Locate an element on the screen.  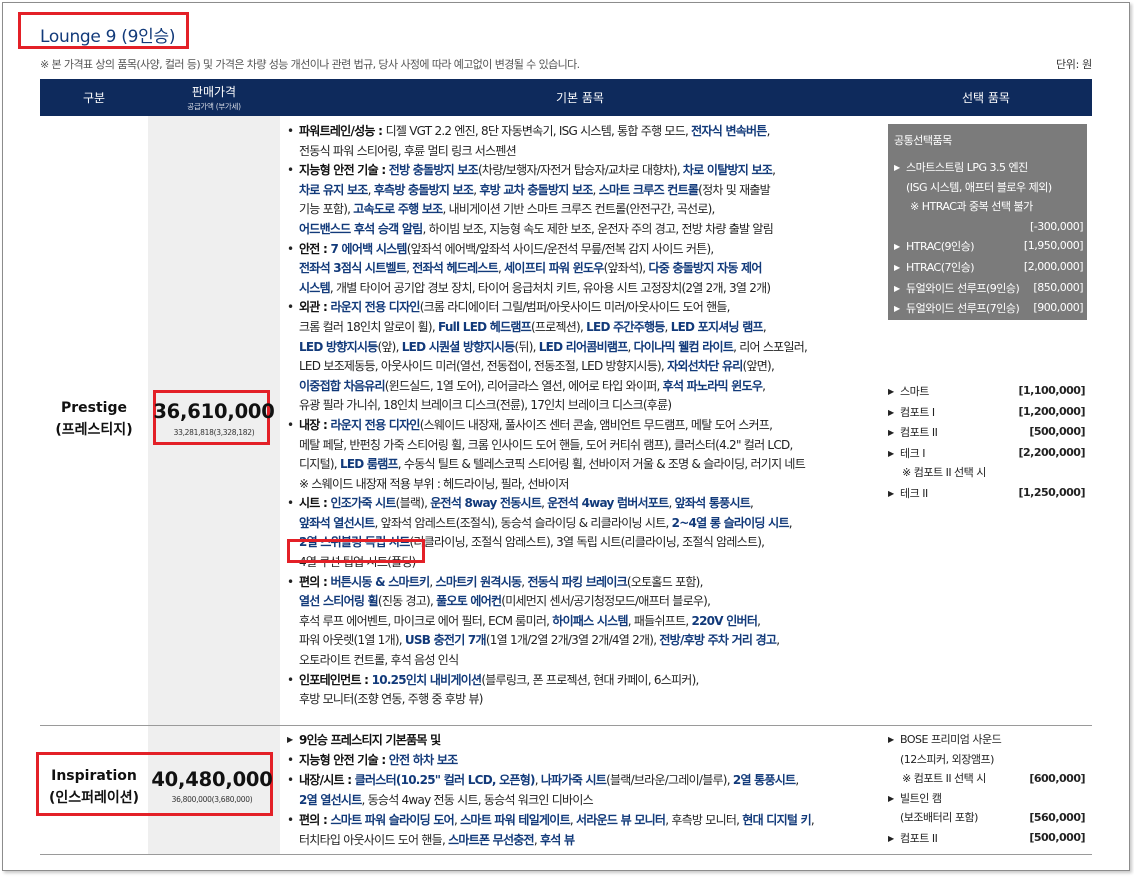
option-item: ▶ 테크 II [1,250,000] is located at coordinates (986, 493).